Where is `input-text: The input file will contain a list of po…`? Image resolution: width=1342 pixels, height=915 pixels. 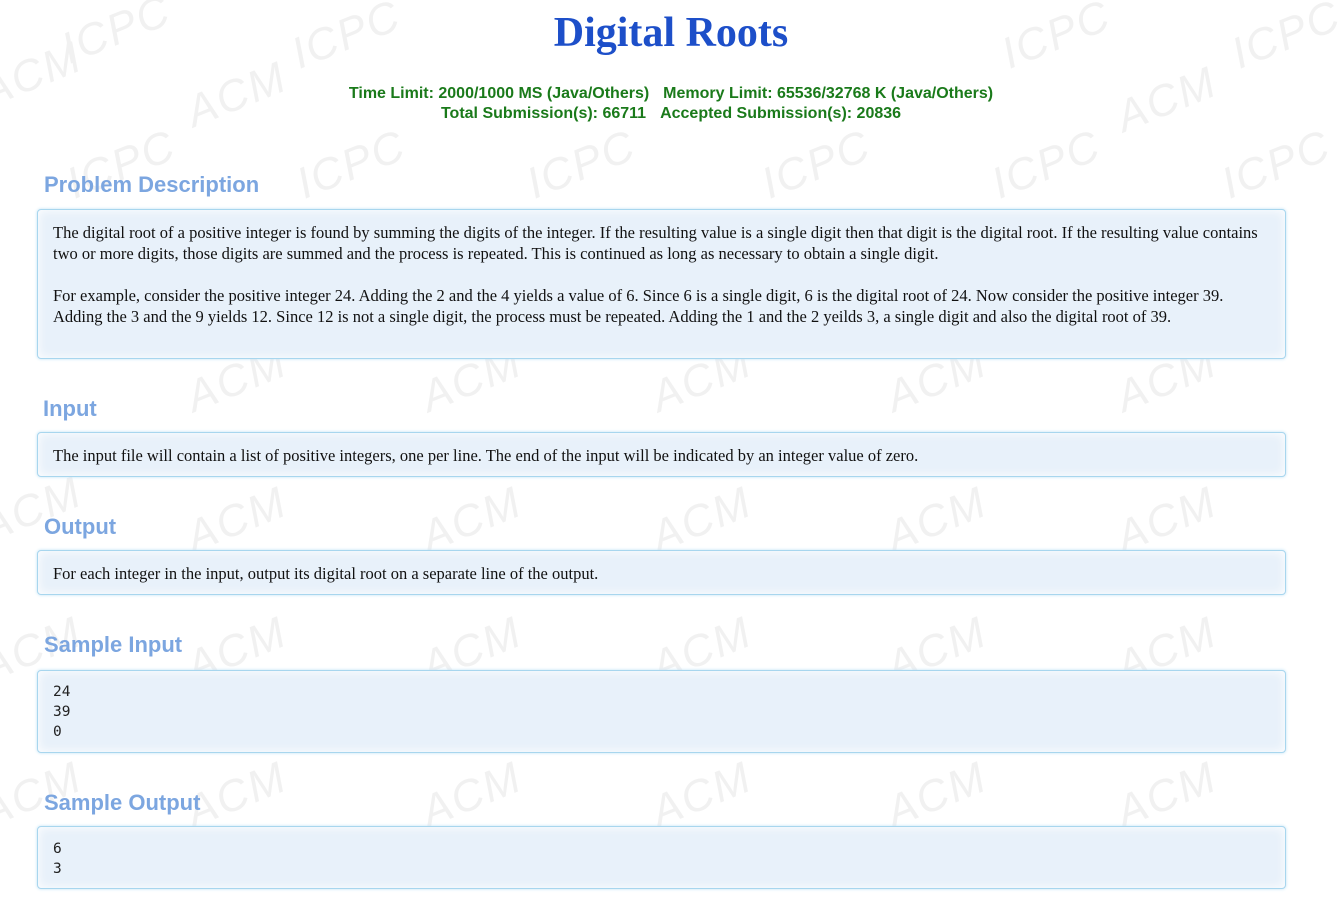
input-text: The input file will contain a list of po… is located at coordinates (486, 455).